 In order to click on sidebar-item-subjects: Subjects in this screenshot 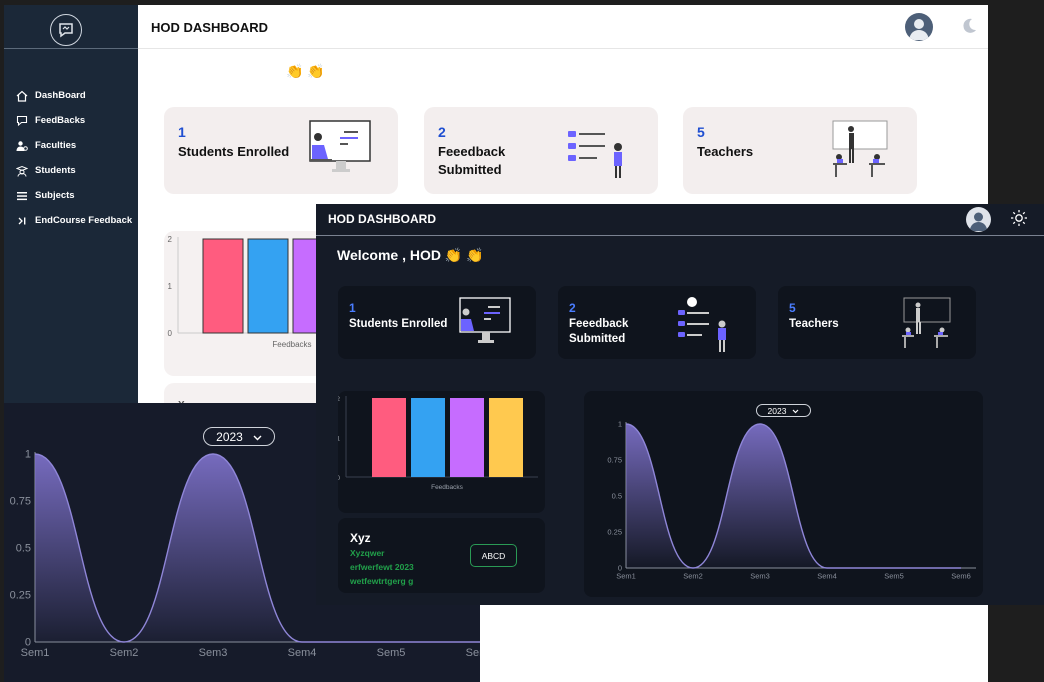, I will do `click(73, 195)`.